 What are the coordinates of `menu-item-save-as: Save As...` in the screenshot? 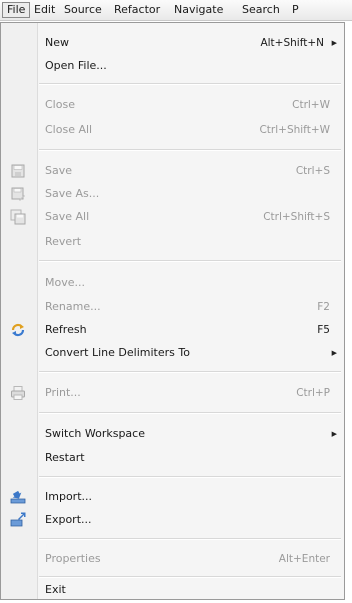 It's located at (172, 194).